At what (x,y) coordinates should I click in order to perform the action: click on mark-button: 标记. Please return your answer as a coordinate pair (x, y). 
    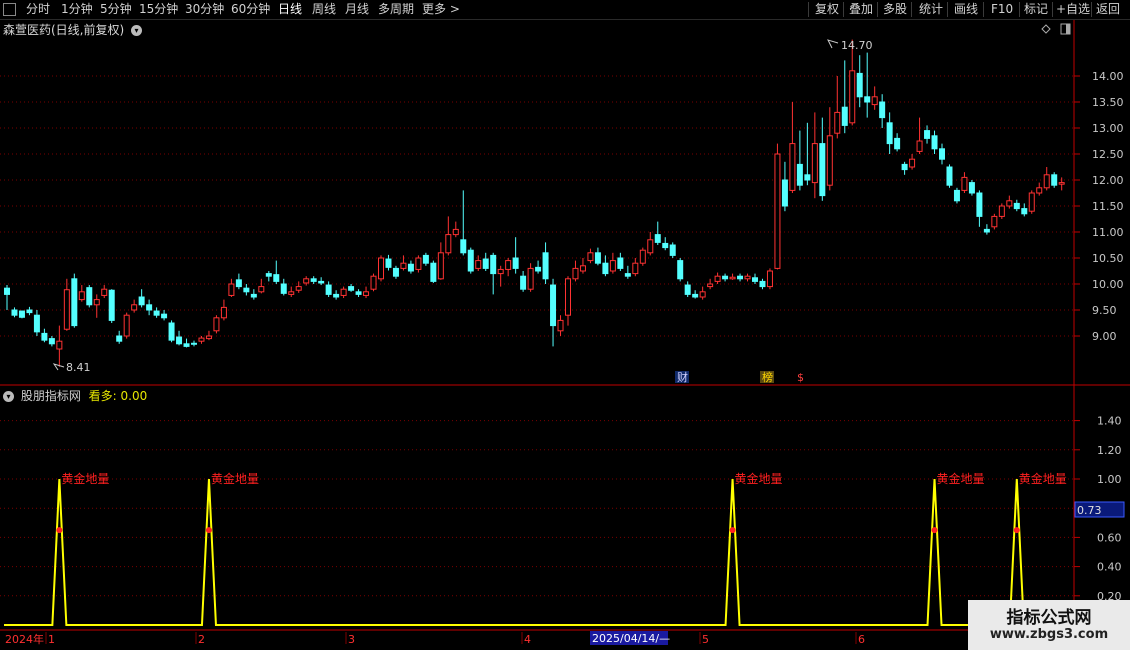
    Looking at the image, I should click on (1036, 9).